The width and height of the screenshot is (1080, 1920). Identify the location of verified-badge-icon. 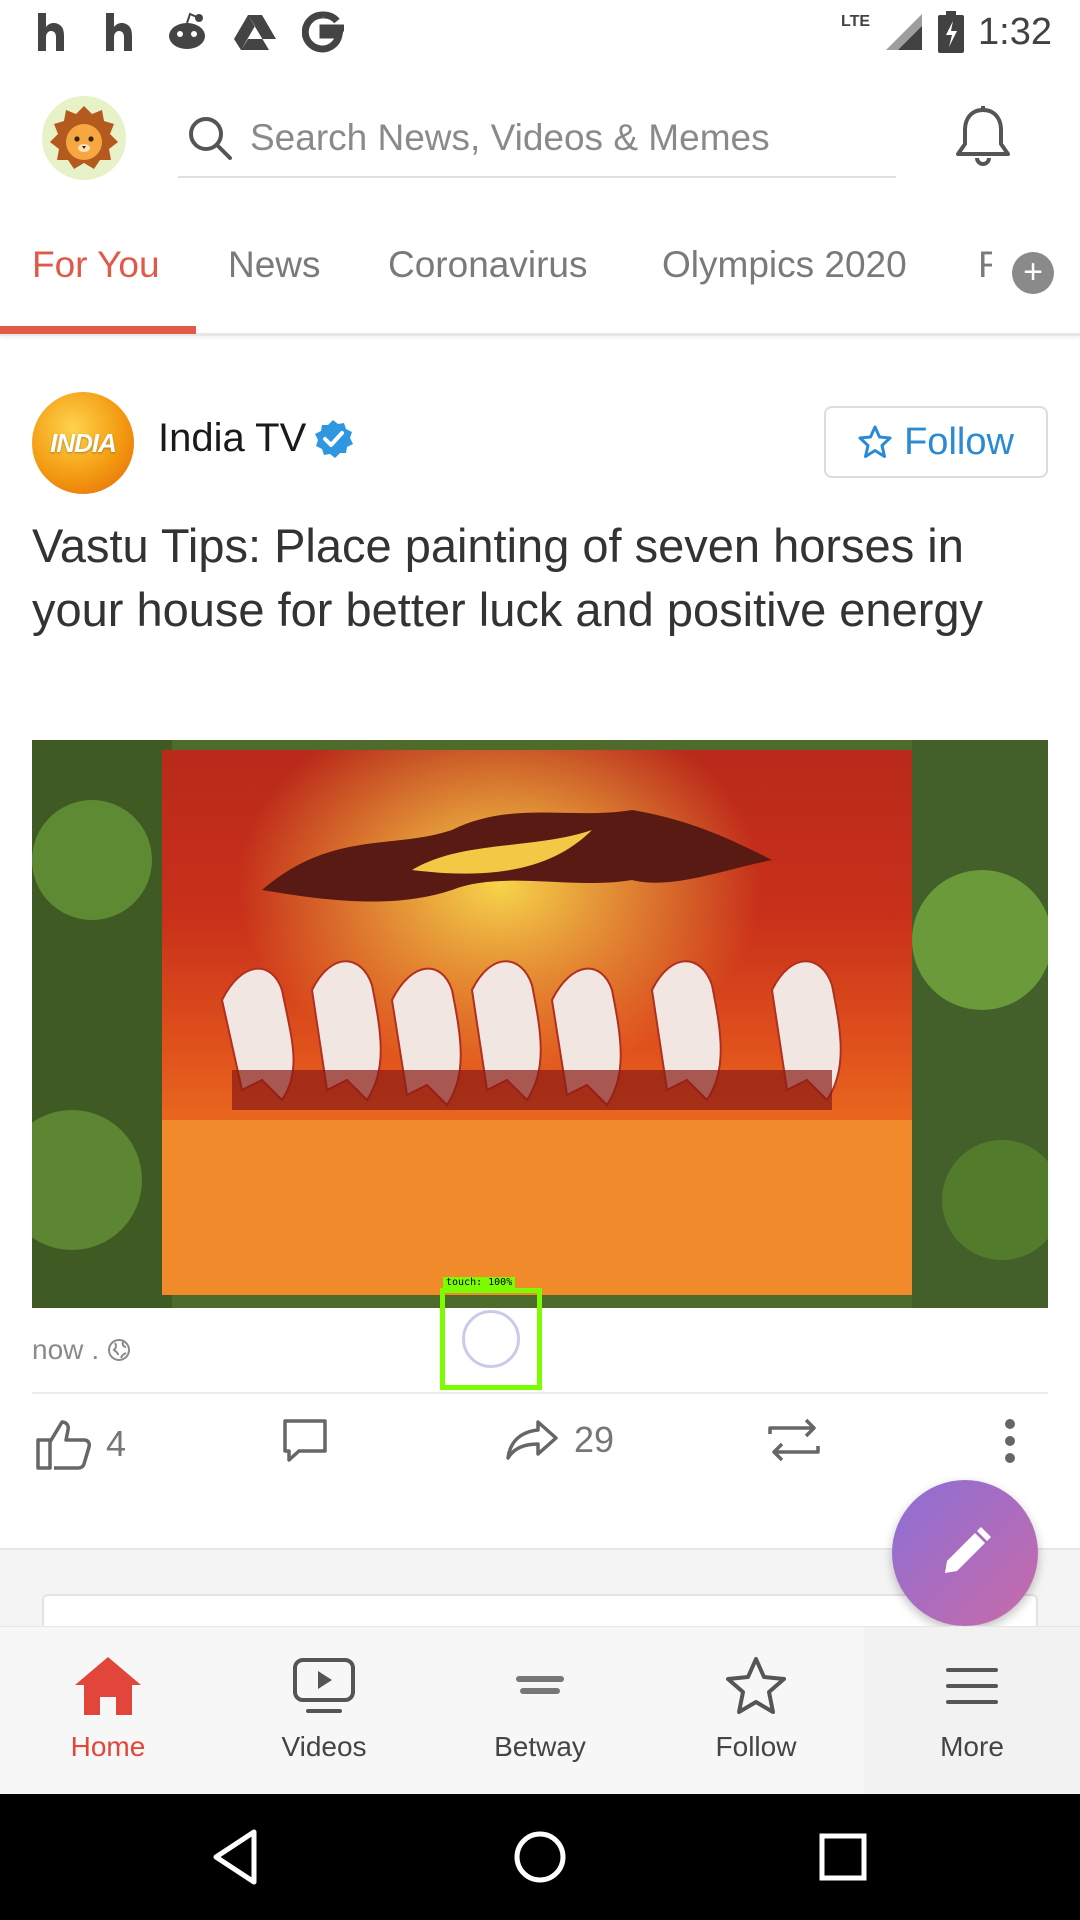
(334, 439).